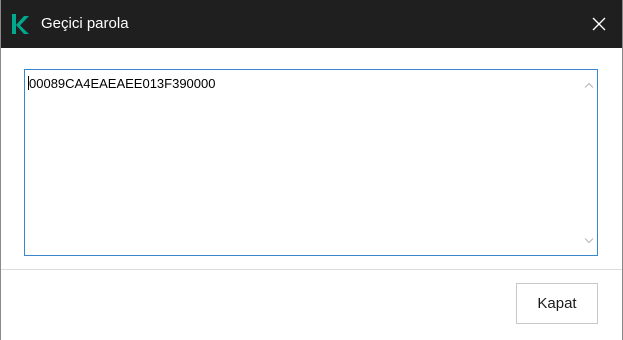  Describe the element at coordinates (588, 162) in the screenshot. I see `vertical-scrollbar` at that location.